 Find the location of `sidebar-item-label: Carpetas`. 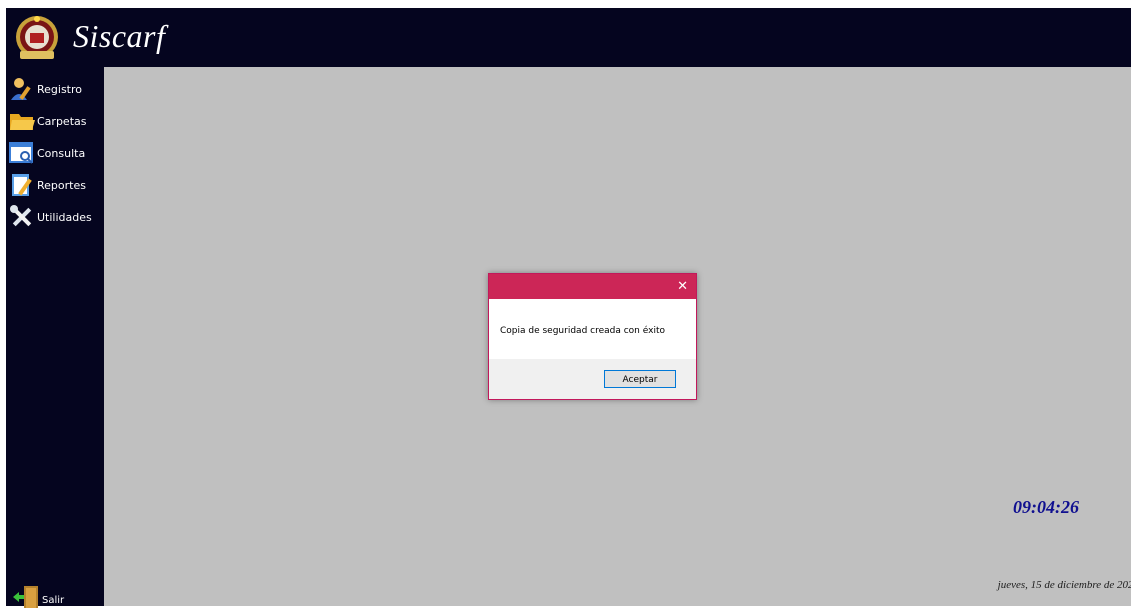

sidebar-item-label: Carpetas is located at coordinates (62, 121).